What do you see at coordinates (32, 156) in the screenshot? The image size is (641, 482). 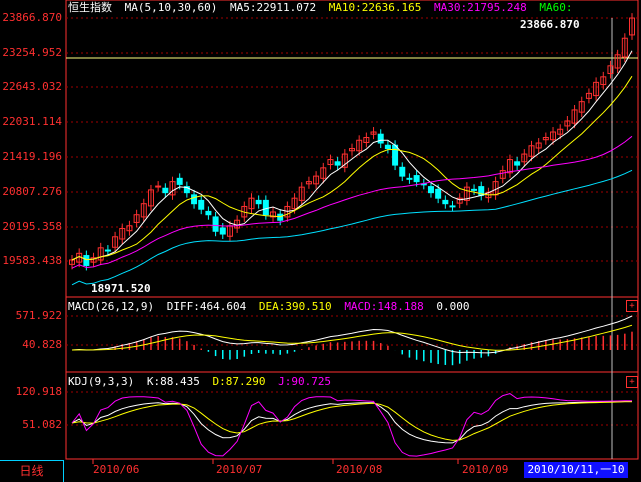 I see `y-tick: 21419.196` at bounding box center [32, 156].